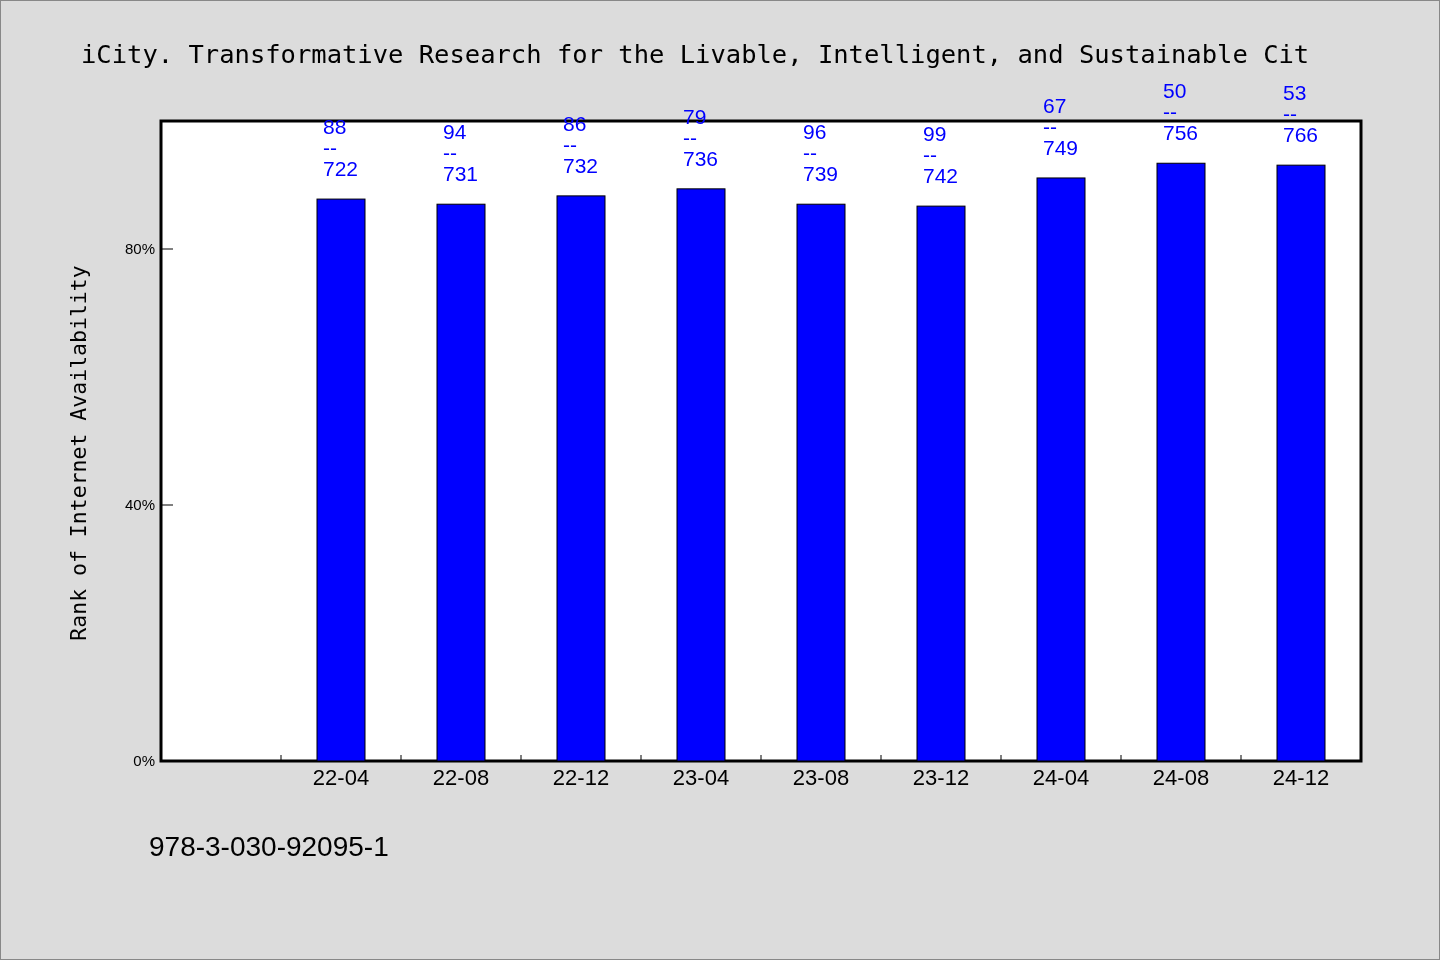 The height and width of the screenshot is (960, 1440). Describe the element at coordinates (1061, 126) in the screenshot. I see `annotation-label: 67 -- 749` at that location.